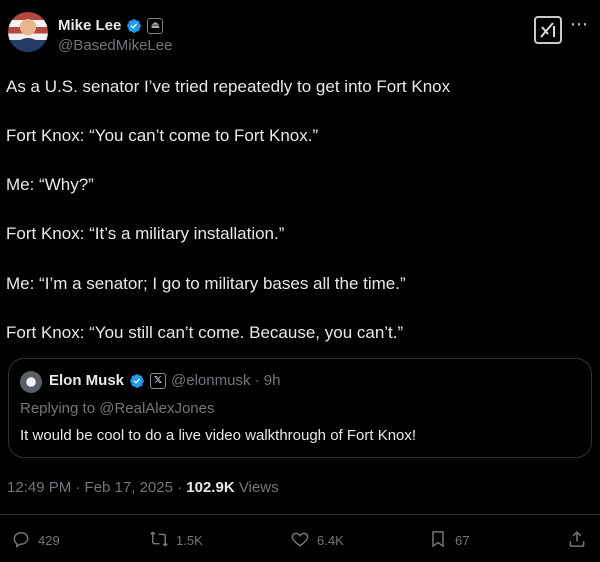  I want to click on grok-button, so click(548, 30).